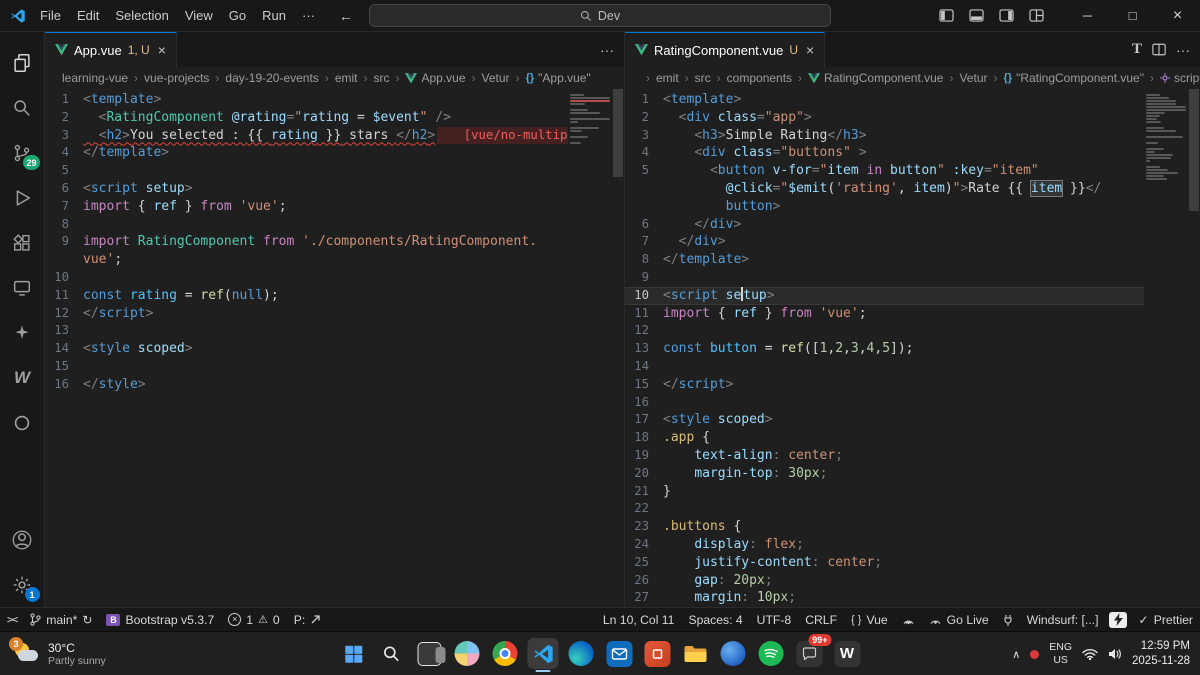 The height and width of the screenshot is (675, 1200). What do you see at coordinates (884, 385) in the screenshot?
I see `code-line: 15 </script>` at bounding box center [884, 385].